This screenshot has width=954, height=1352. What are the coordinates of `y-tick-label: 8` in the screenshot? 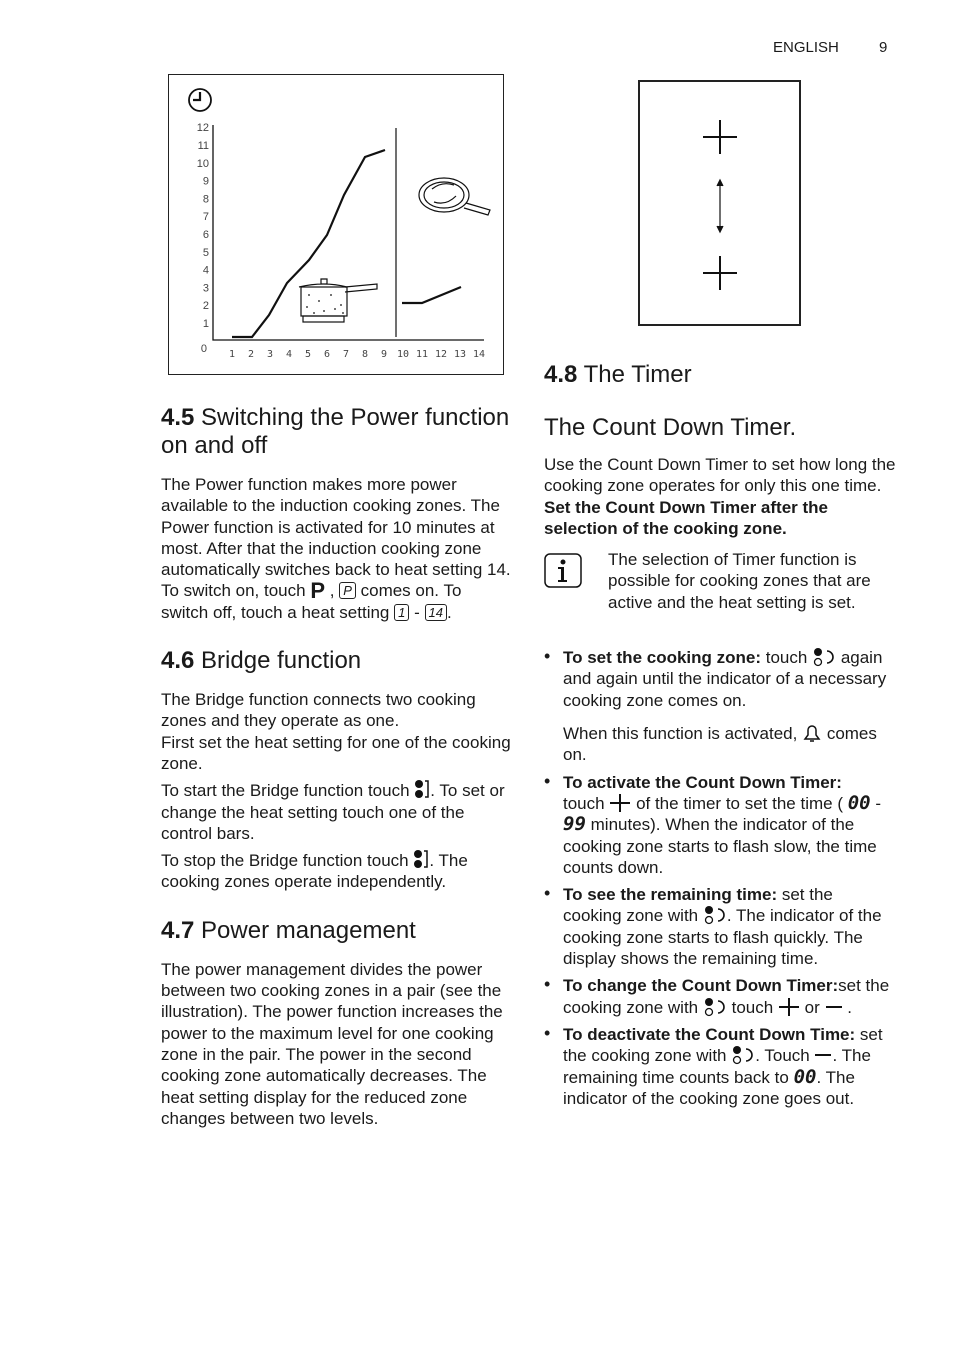 It's located at (206, 199).